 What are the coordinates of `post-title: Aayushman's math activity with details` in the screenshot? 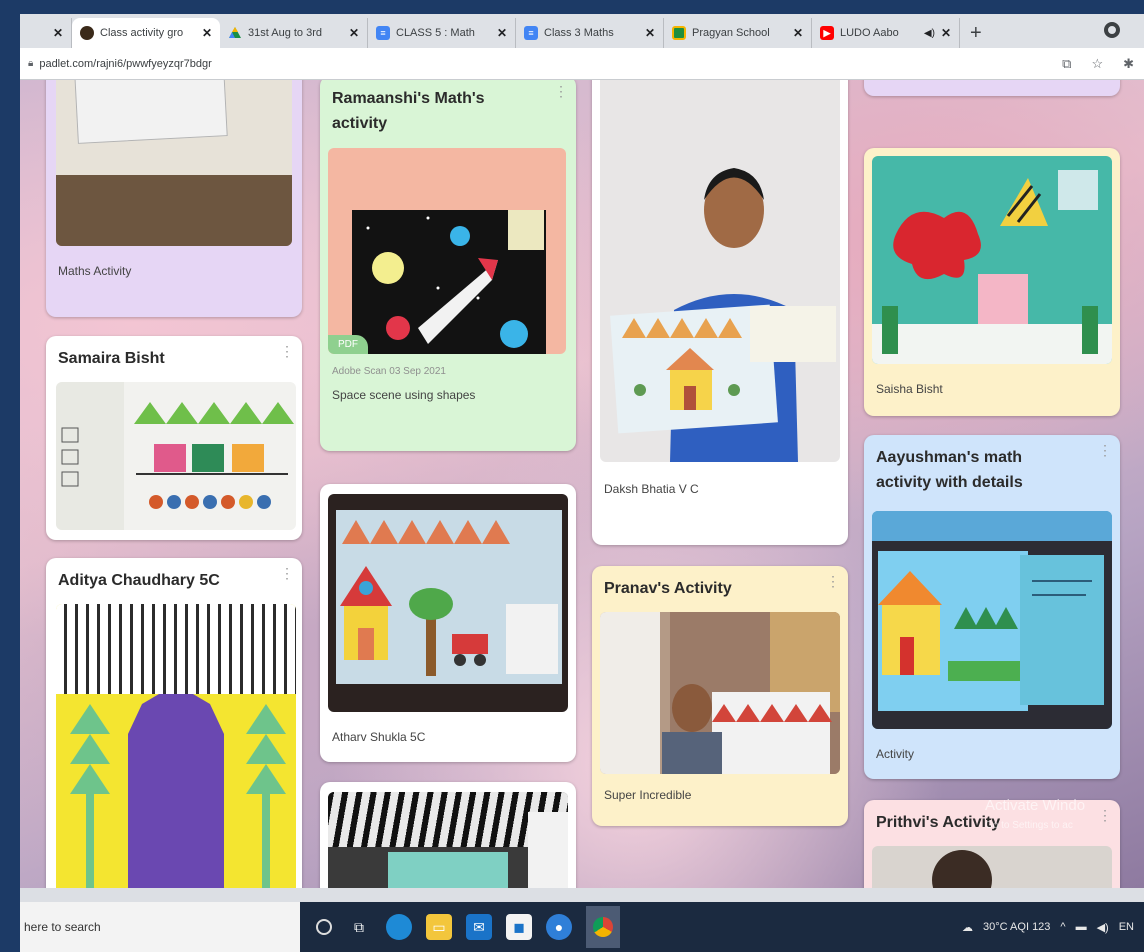 It's located at (949, 470).